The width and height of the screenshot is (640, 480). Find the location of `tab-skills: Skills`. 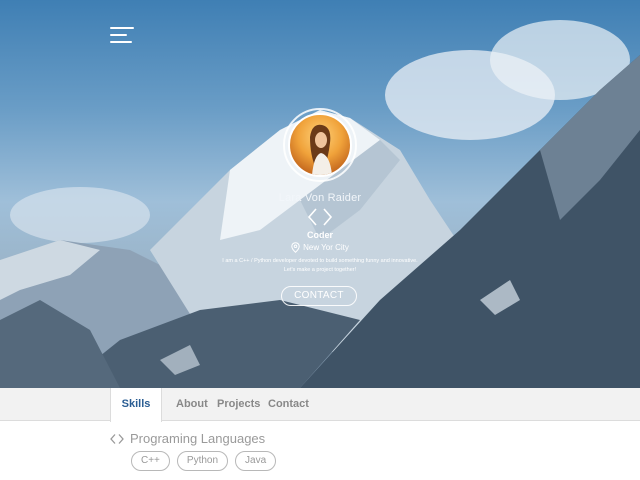

tab-skills: Skills is located at coordinates (136, 405).